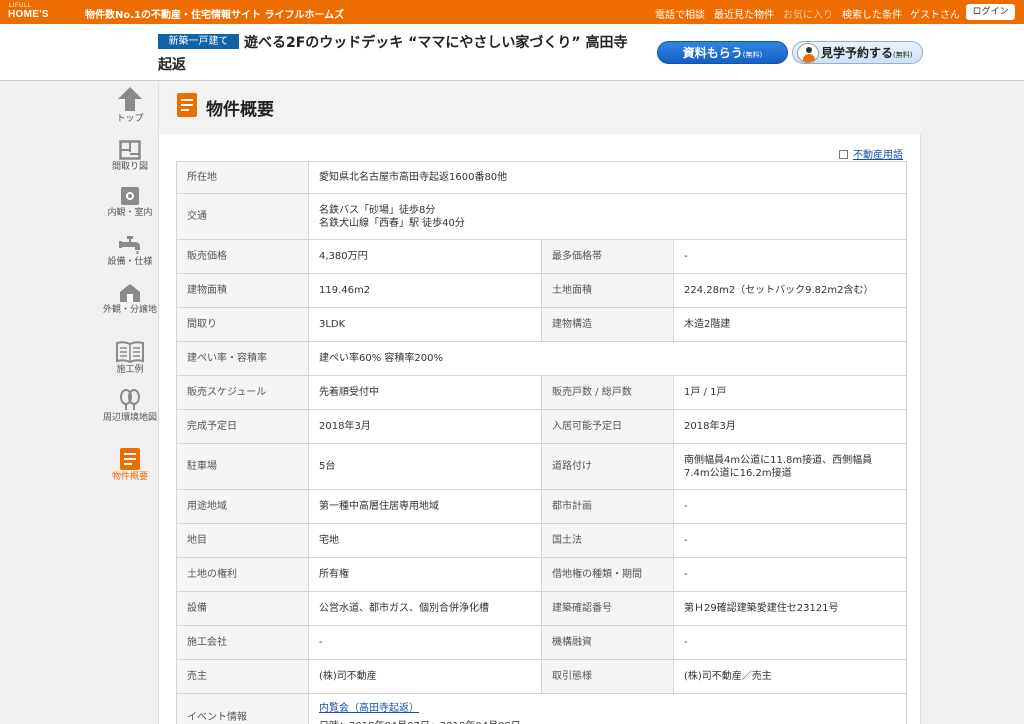 Image resolution: width=1024 pixels, height=724 pixels. I want to click on reserve-visit-label: 見学予約する, so click(857, 53).